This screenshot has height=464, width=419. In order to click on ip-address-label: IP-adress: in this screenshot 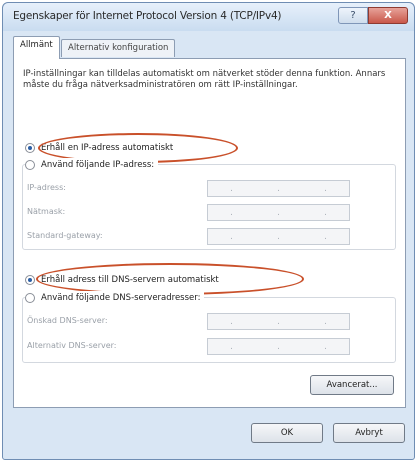, I will do `click(46, 187)`.